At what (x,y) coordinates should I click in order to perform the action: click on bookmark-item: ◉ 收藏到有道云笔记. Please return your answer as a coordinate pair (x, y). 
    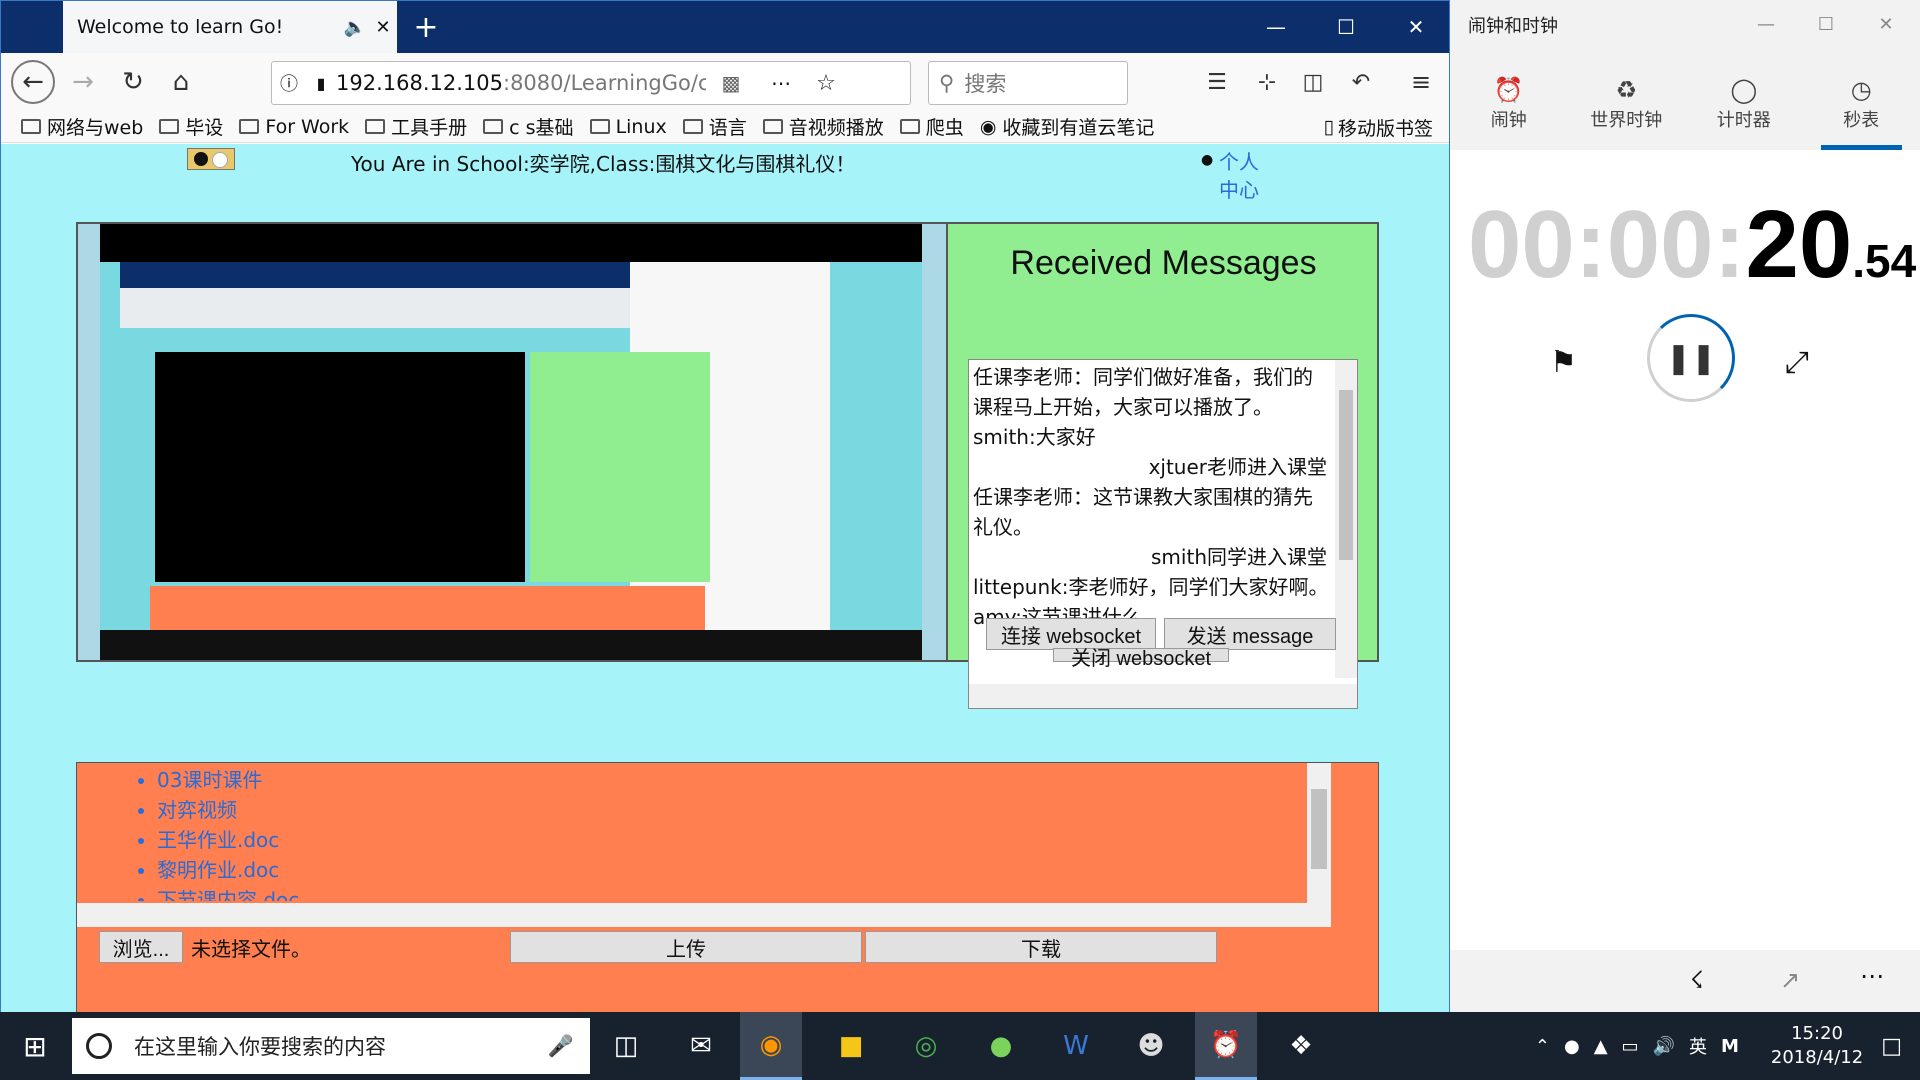
    Looking at the image, I should click on (1067, 126).